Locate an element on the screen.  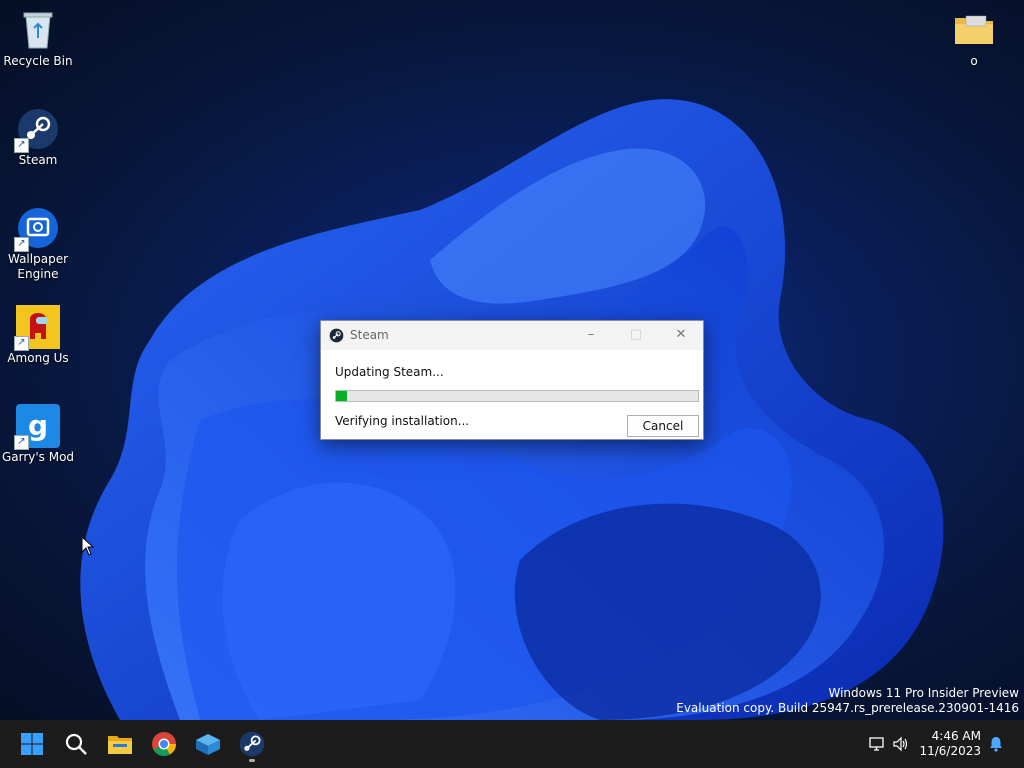
search-button is located at coordinates (76, 744).